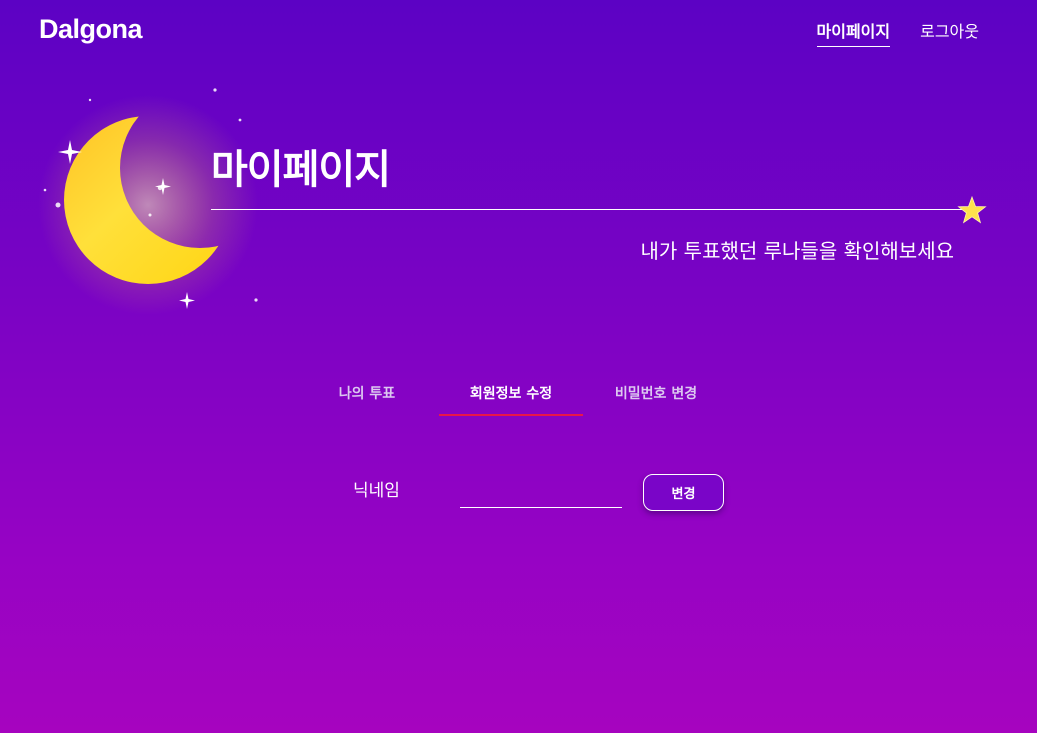 The image size is (1037, 733). What do you see at coordinates (301, 170) in the screenshot?
I see `page-title: 마이페이지` at bounding box center [301, 170].